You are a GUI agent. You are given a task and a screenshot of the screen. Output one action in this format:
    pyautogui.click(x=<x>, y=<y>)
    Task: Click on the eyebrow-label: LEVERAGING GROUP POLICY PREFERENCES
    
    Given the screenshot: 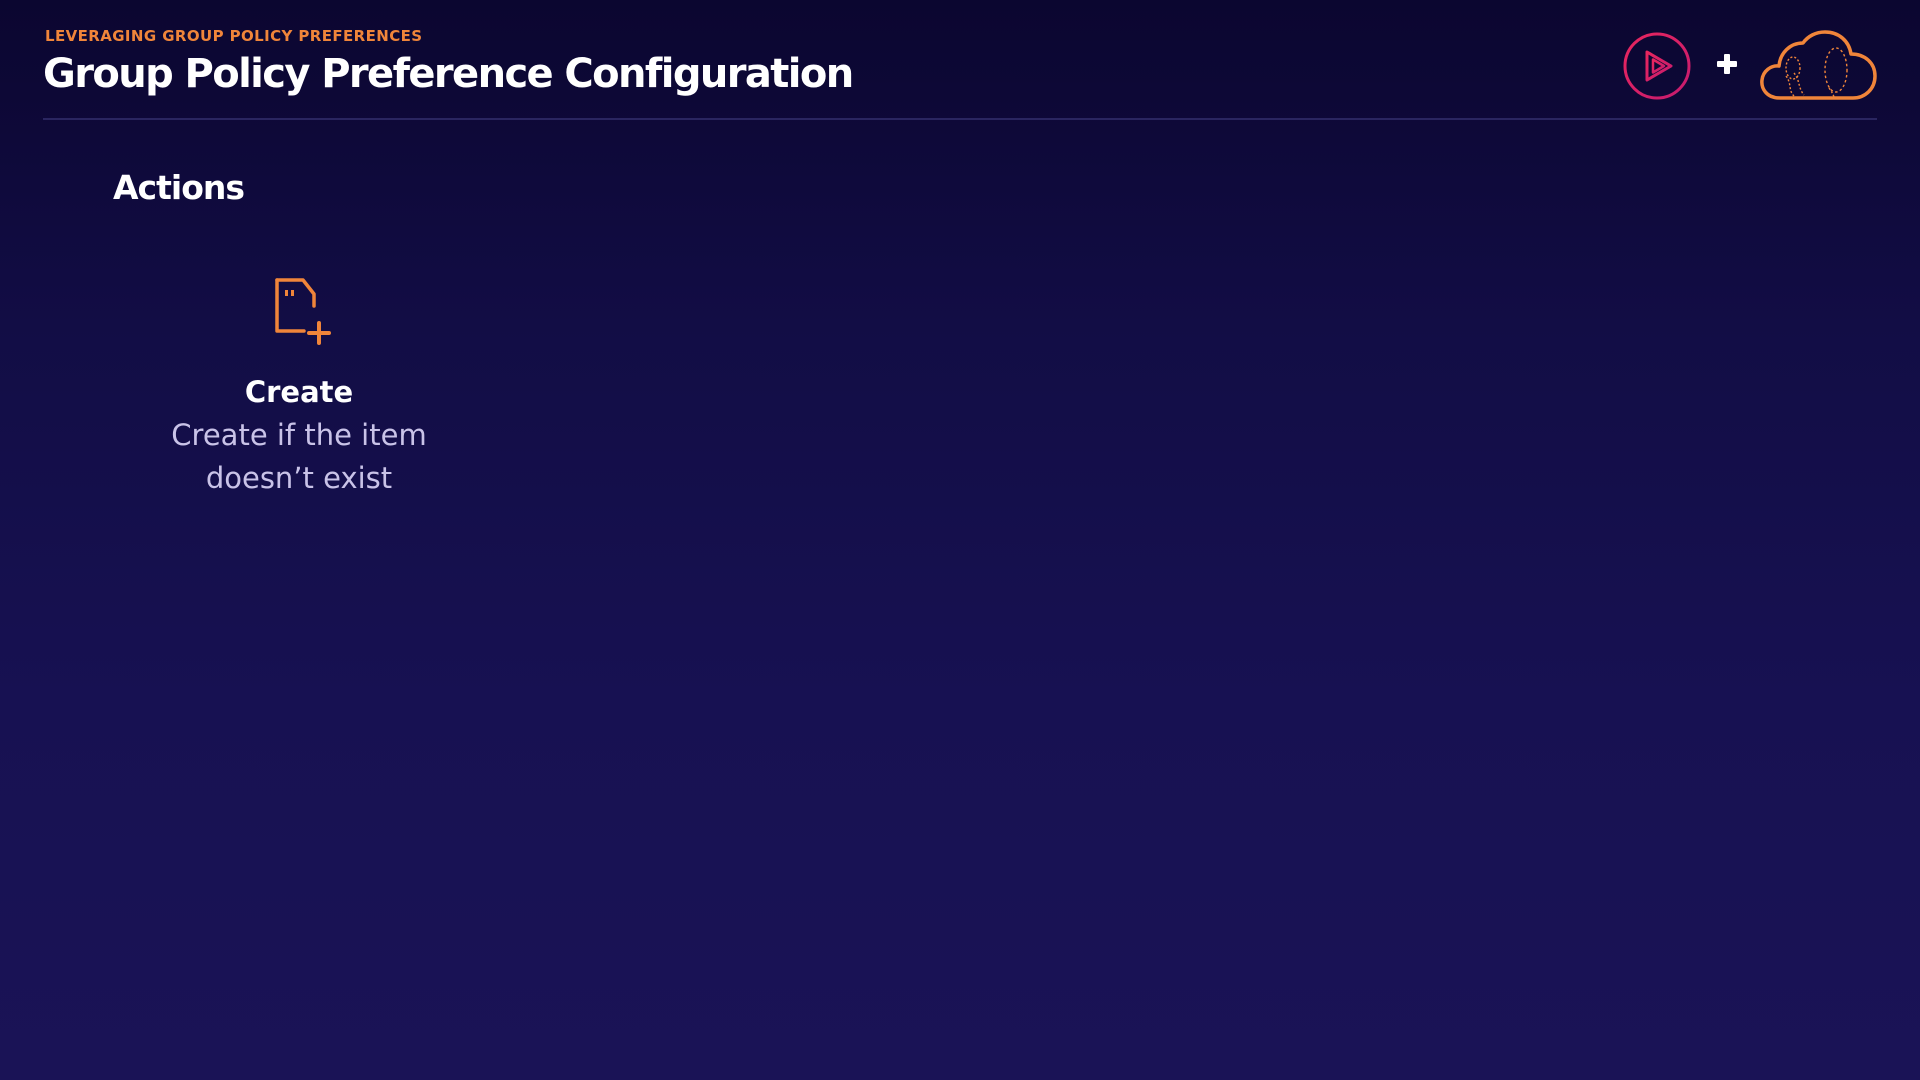 What is the action you would take?
    pyautogui.click(x=234, y=36)
    